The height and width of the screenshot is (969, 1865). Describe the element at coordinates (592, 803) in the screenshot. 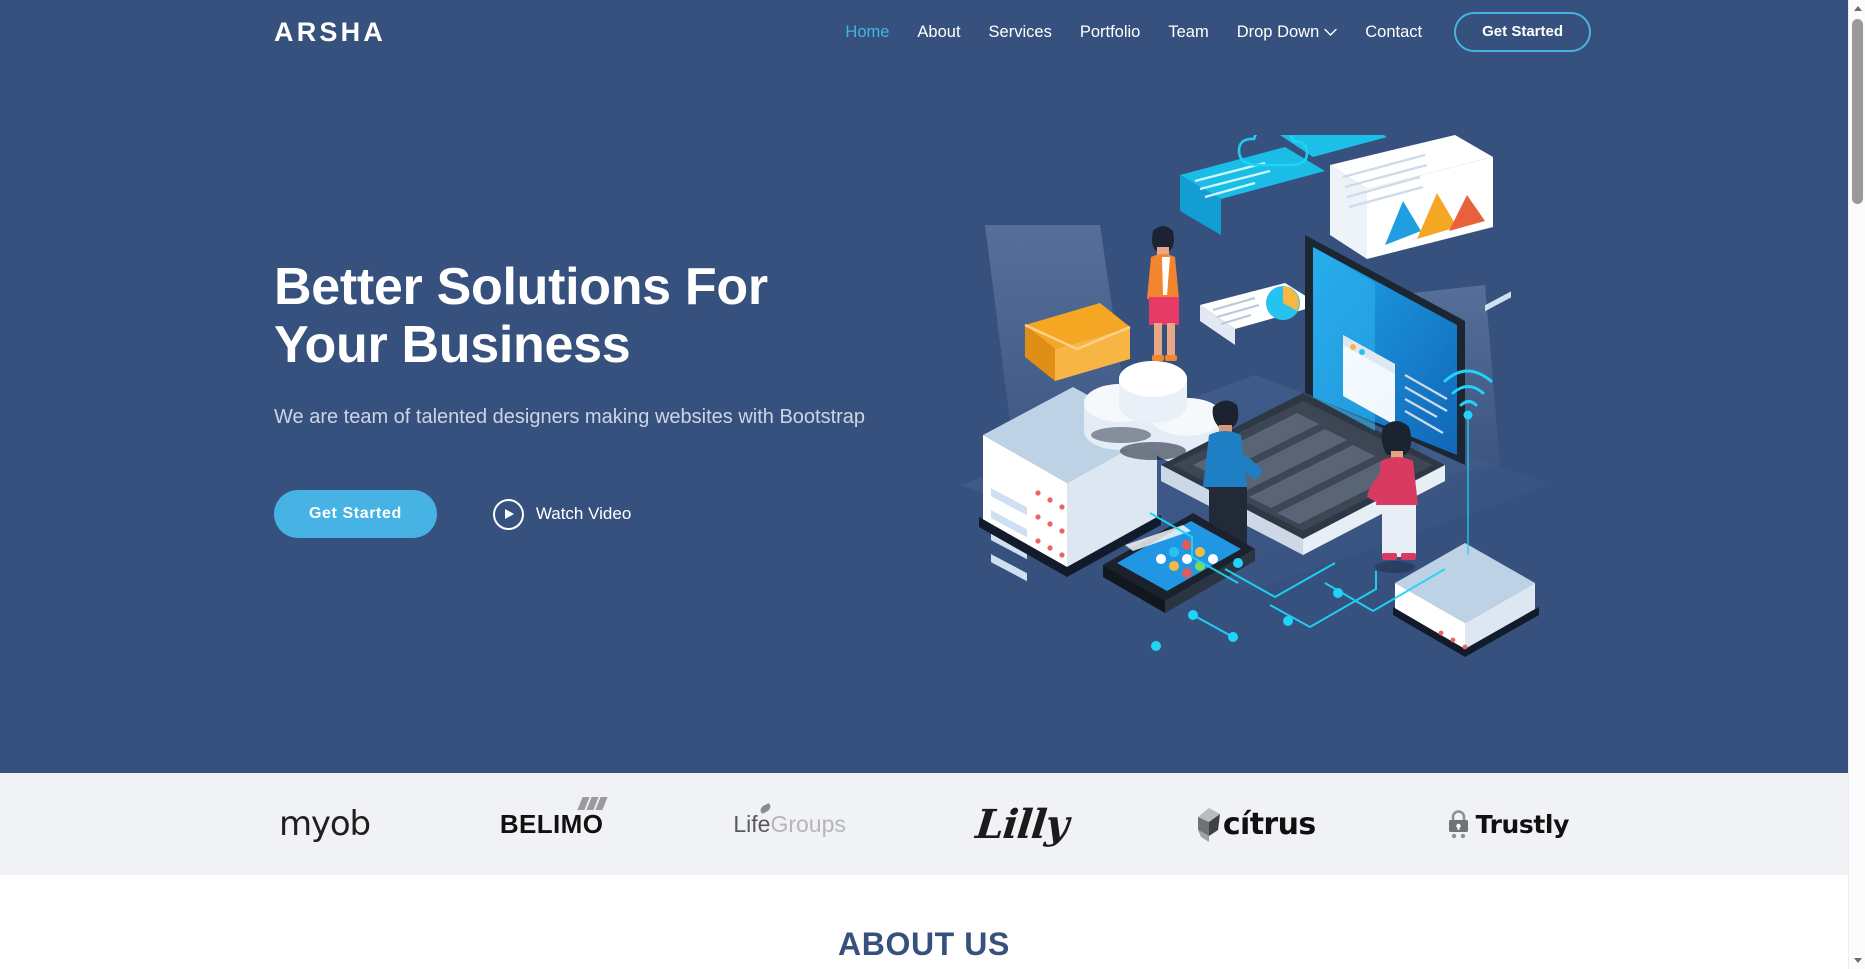

I see `belimo-slash-icon` at that location.